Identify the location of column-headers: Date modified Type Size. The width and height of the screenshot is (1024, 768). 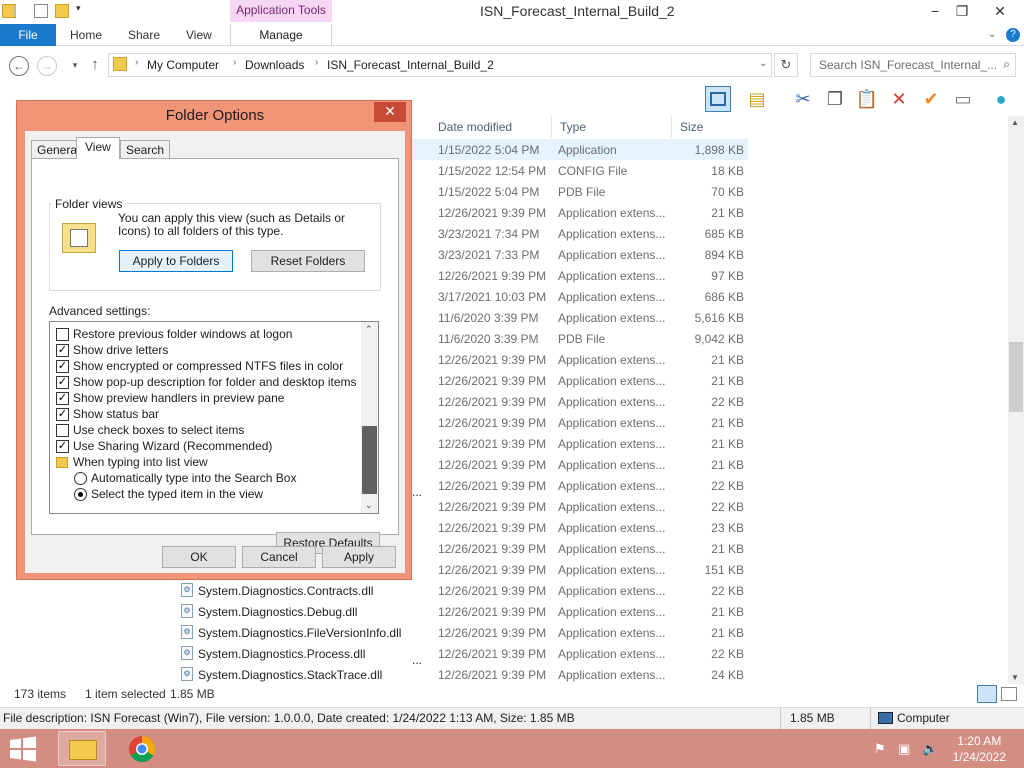
(590, 127).